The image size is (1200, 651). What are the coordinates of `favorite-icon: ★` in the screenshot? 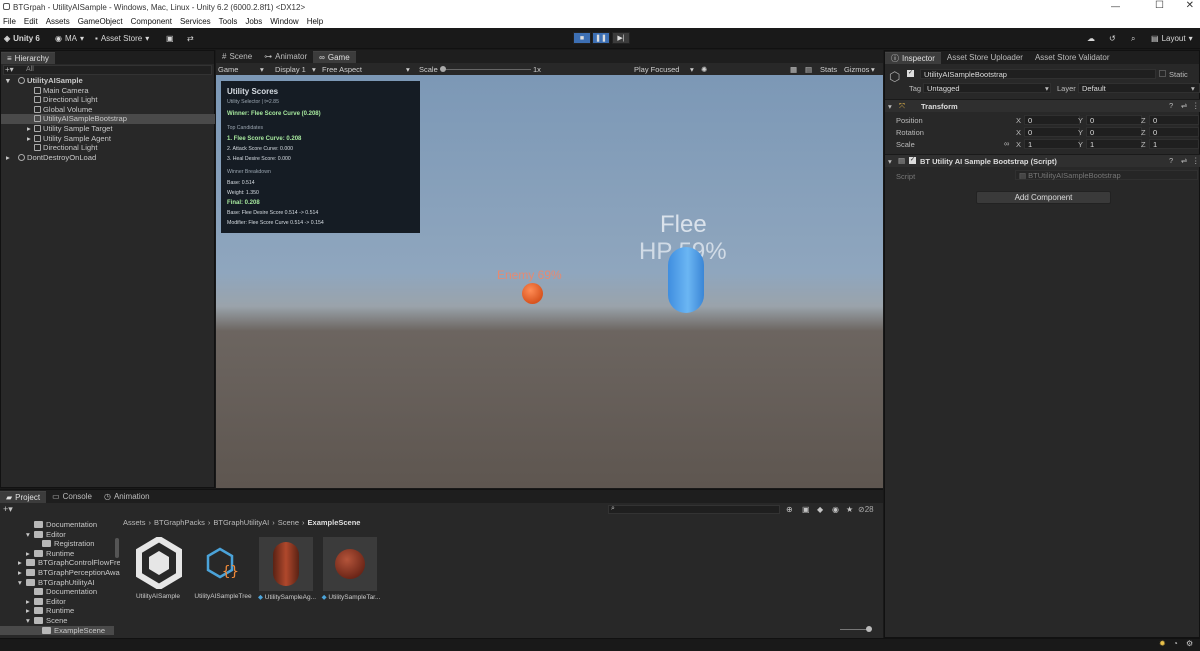 It's located at (849, 509).